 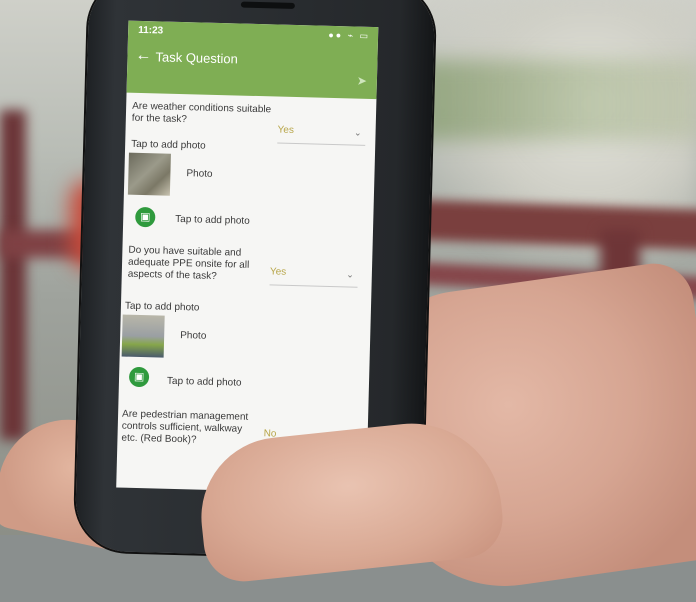 I want to click on background-foliage, so click(x=558, y=100).